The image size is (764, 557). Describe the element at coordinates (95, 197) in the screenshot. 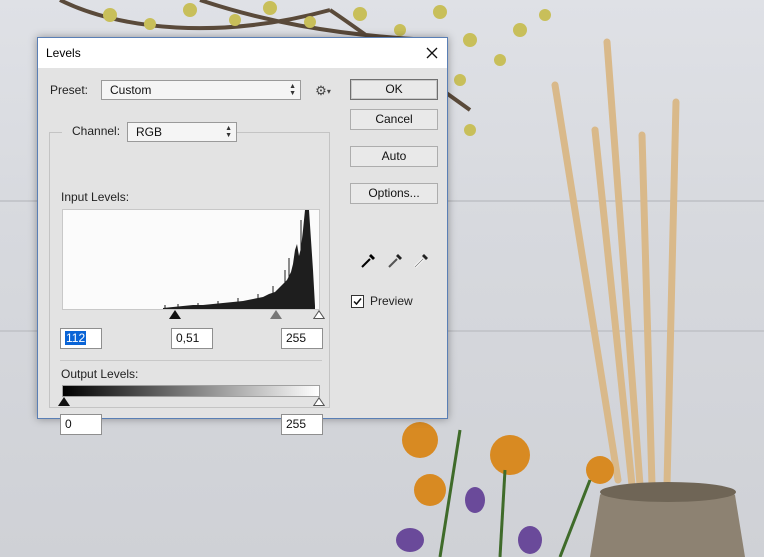

I see `input-levels-label: Input Levels:` at that location.